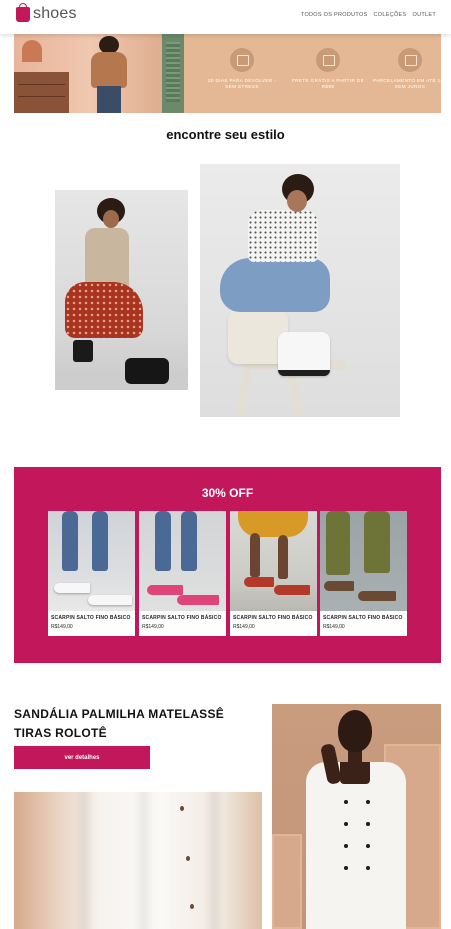 The image size is (451, 929). I want to click on main-nav: TODOS OS PRODUTOS COLEÇÕES OUTLET, so click(368, 15).